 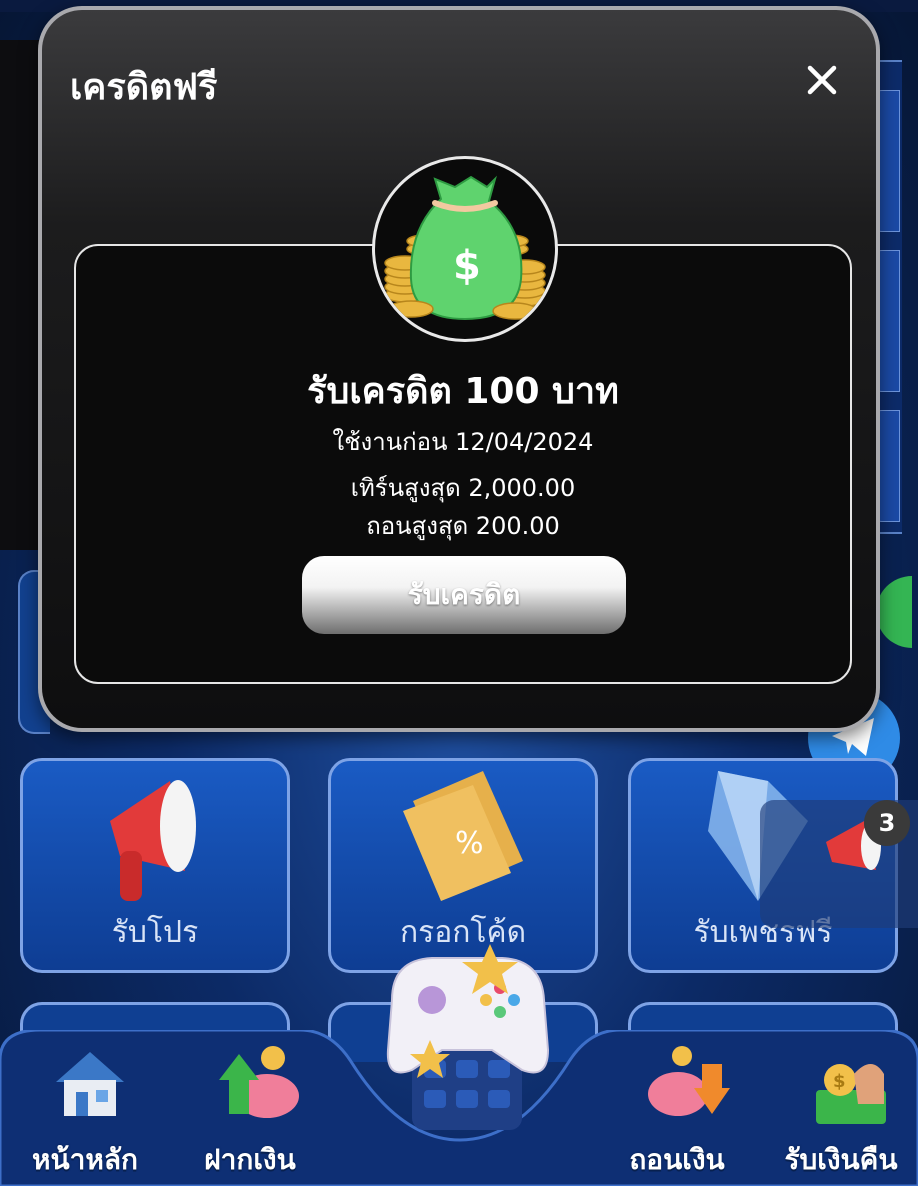 I want to click on house-icon, so click(x=90, y=1084).